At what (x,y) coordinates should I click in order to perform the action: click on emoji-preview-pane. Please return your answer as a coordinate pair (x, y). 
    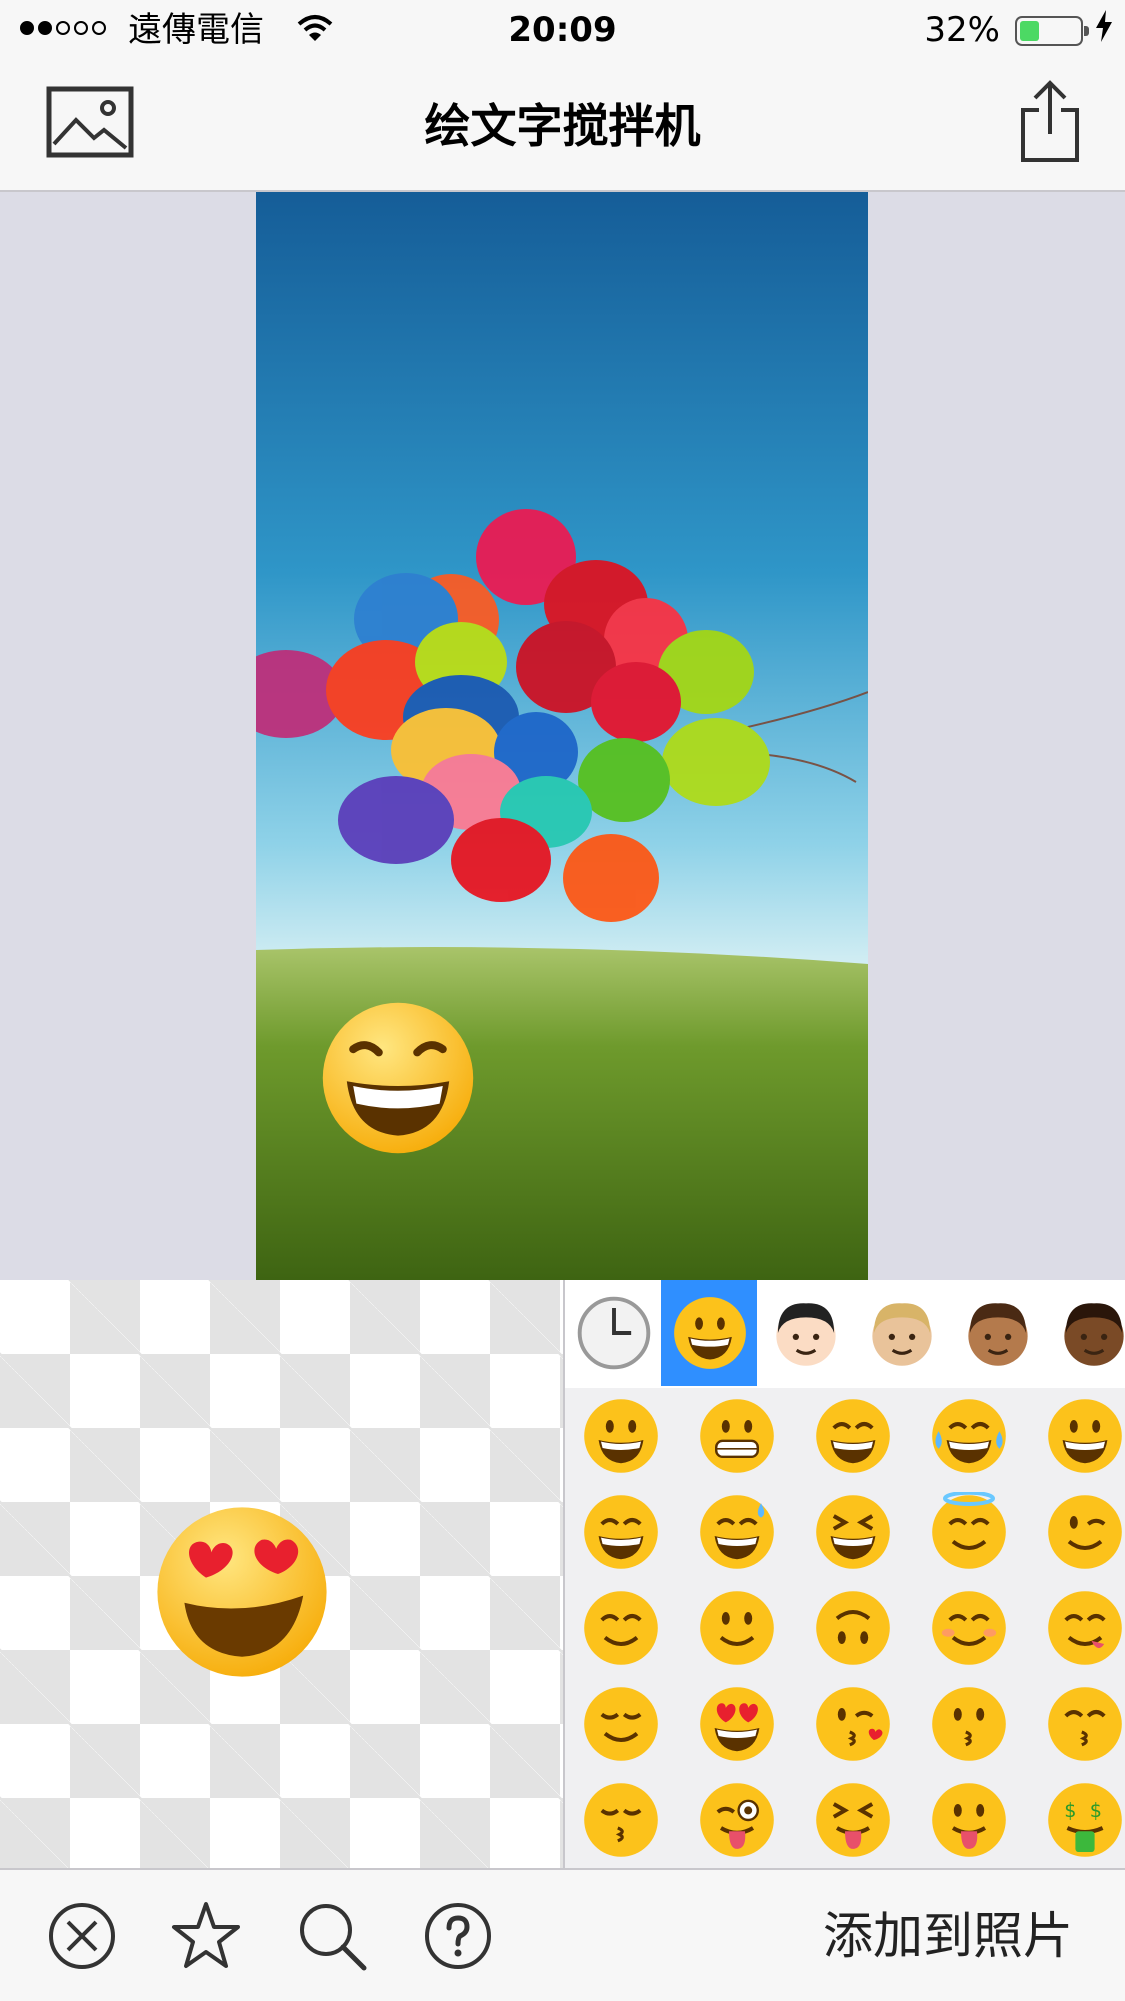
    Looking at the image, I should click on (281, 1574).